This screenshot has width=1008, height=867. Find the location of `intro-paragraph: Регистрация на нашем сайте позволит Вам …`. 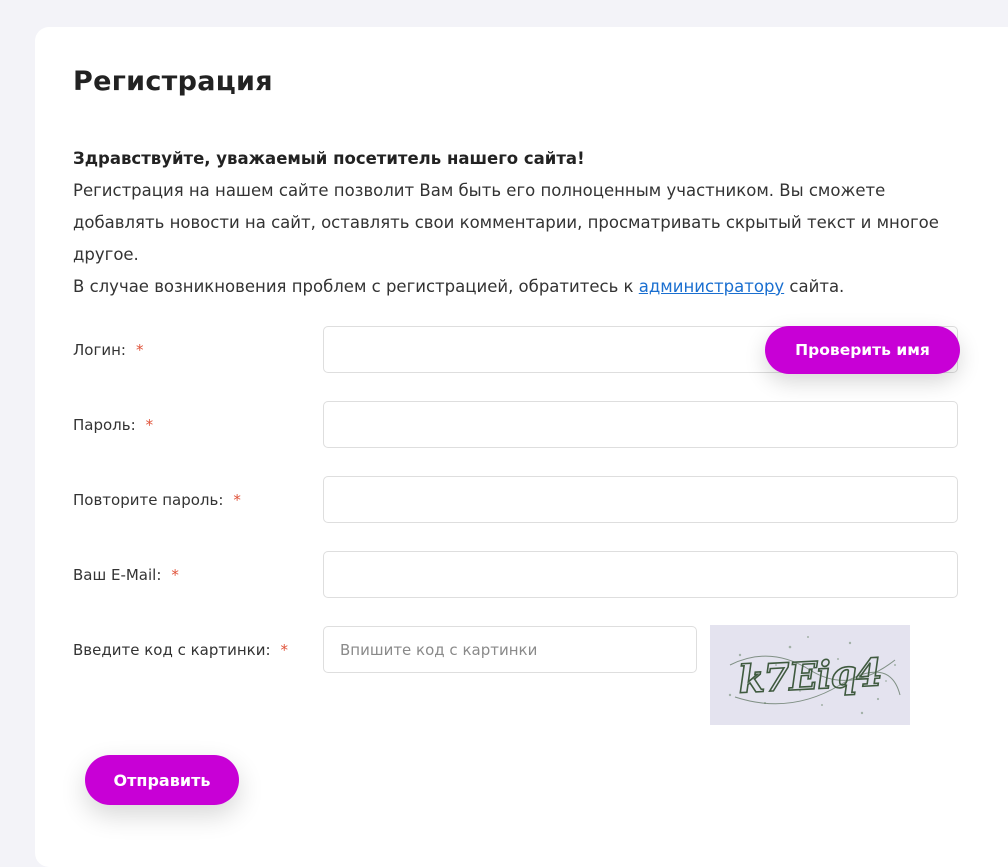

intro-paragraph: Регистрация на нашем сайте позволит Вам … is located at coordinates (506, 222).